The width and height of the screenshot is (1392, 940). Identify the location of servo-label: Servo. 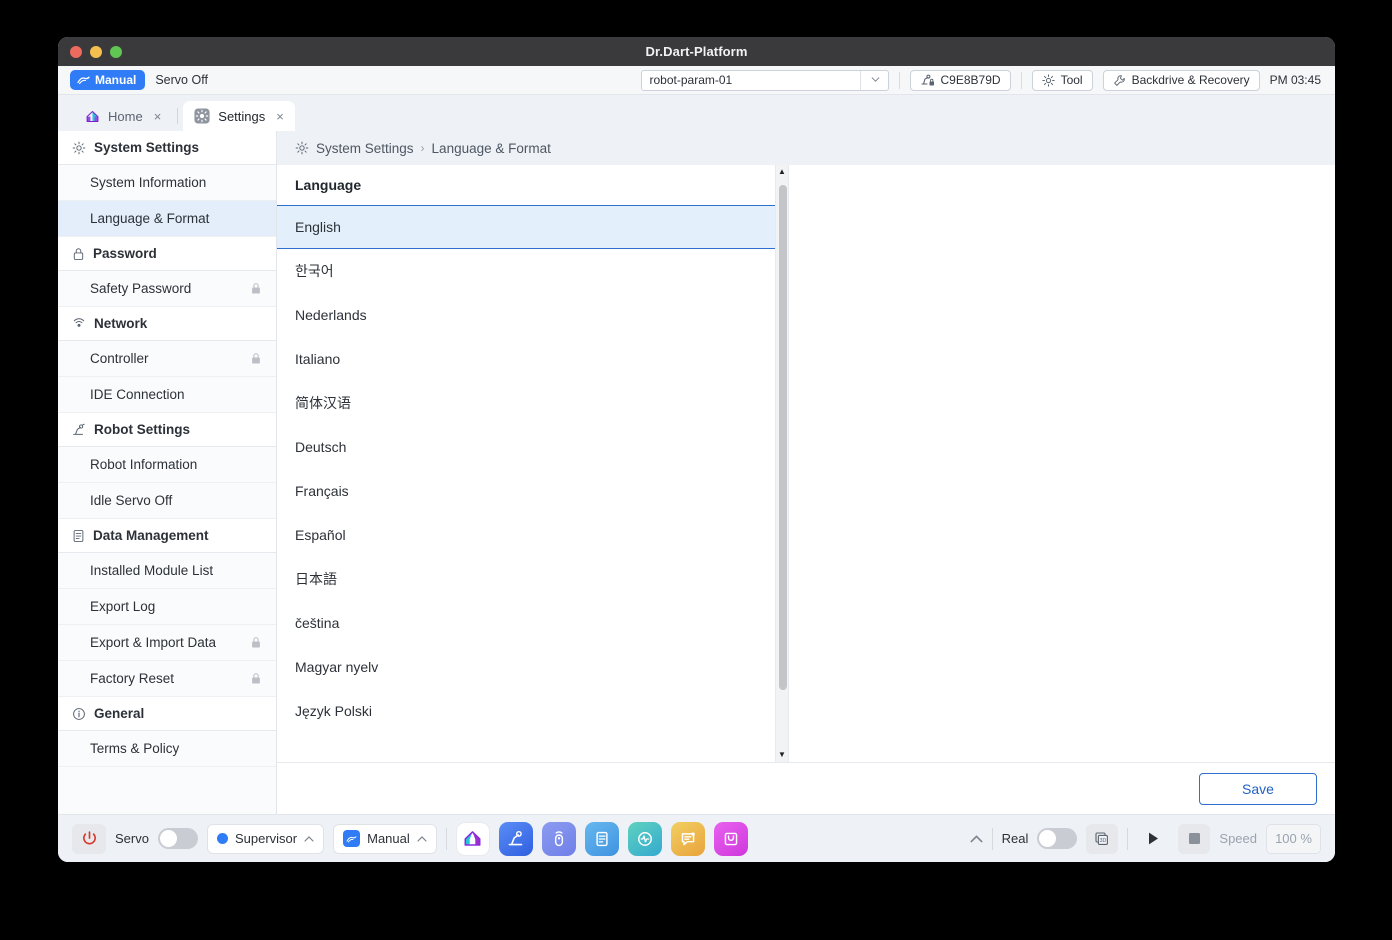
(132, 838).